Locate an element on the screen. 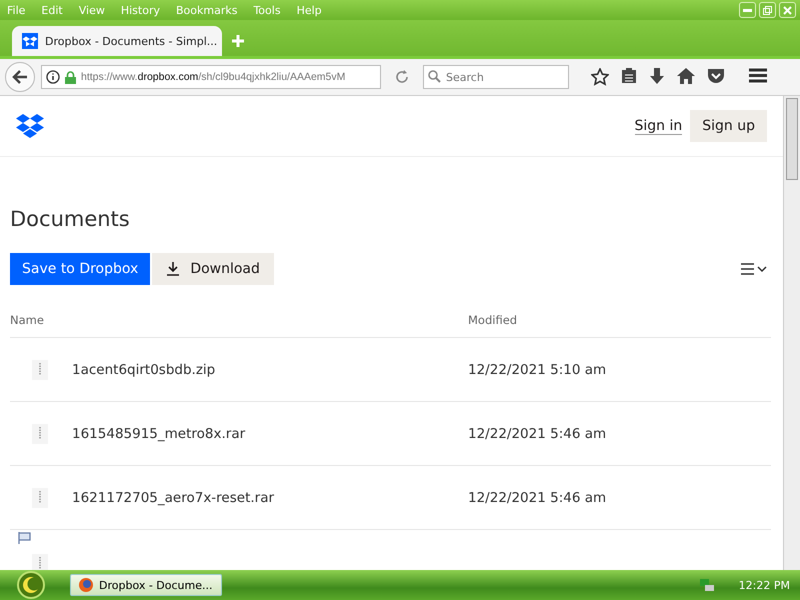  flag-icon is located at coordinates (25, 538).